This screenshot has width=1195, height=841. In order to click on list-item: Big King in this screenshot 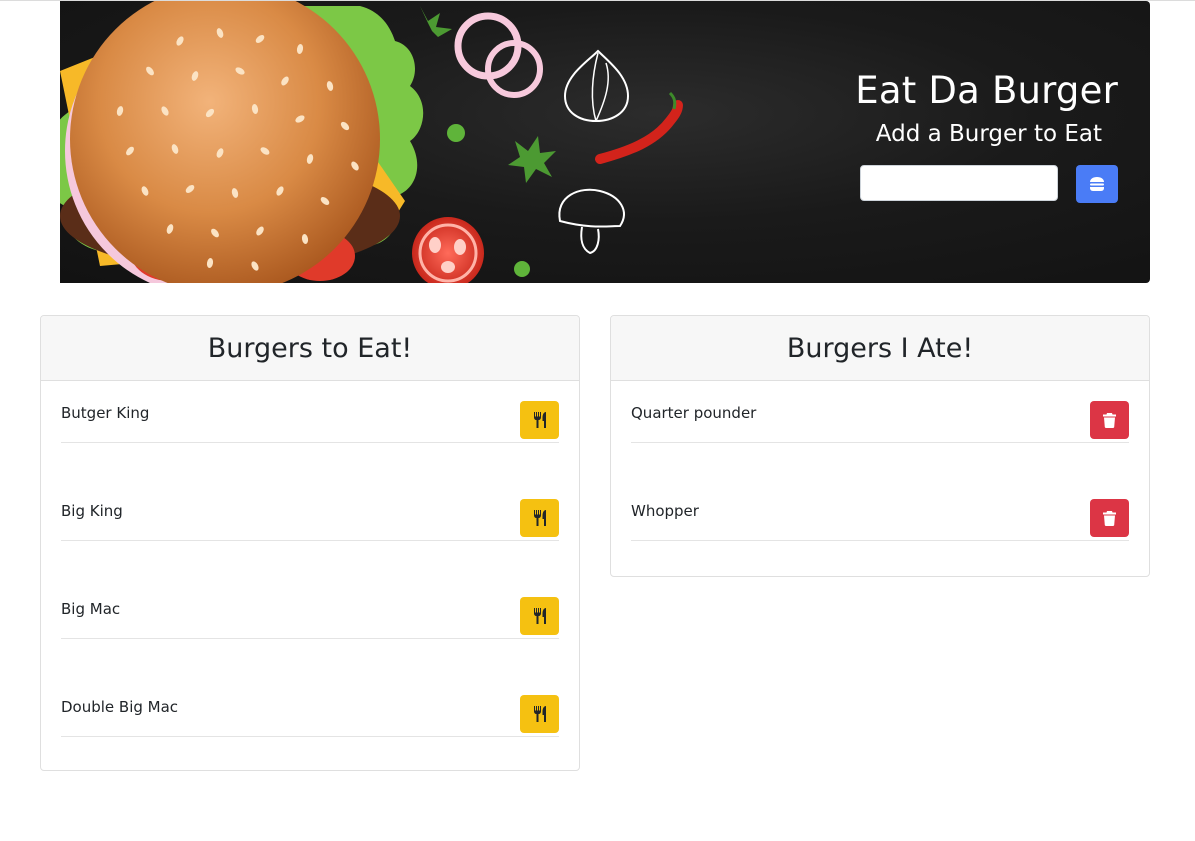, I will do `click(310, 520)`.